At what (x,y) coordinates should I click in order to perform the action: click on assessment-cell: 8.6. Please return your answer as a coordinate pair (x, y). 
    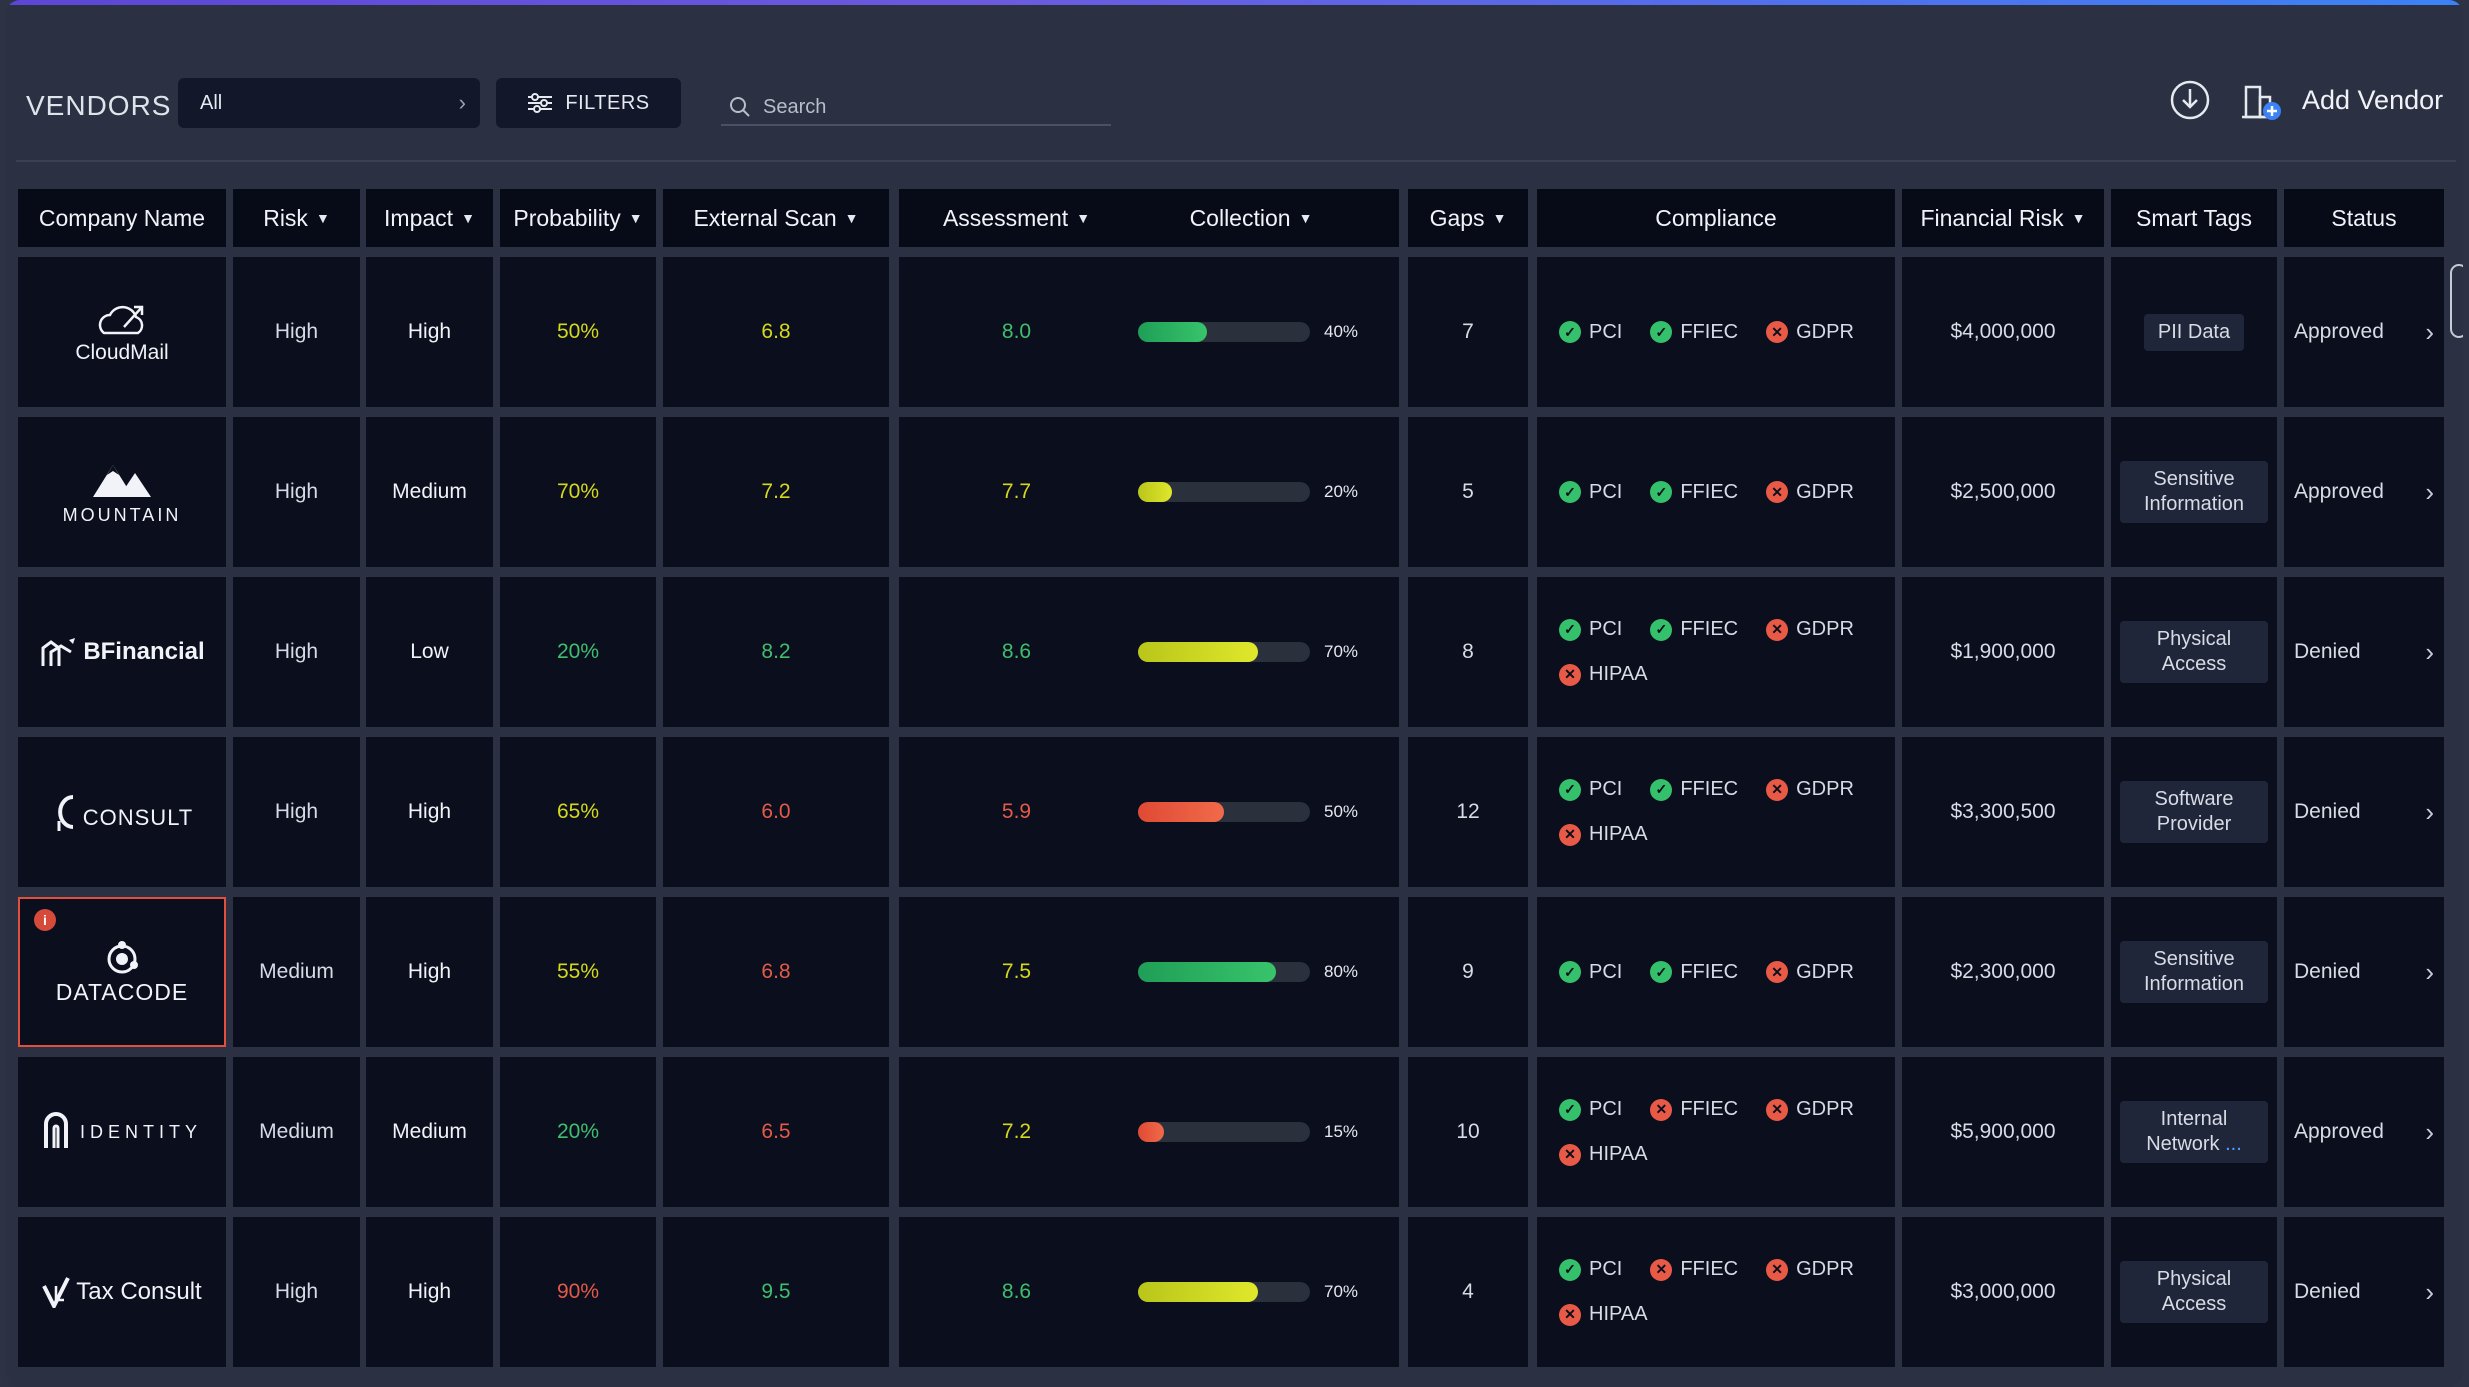
    Looking at the image, I should click on (1016, 652).